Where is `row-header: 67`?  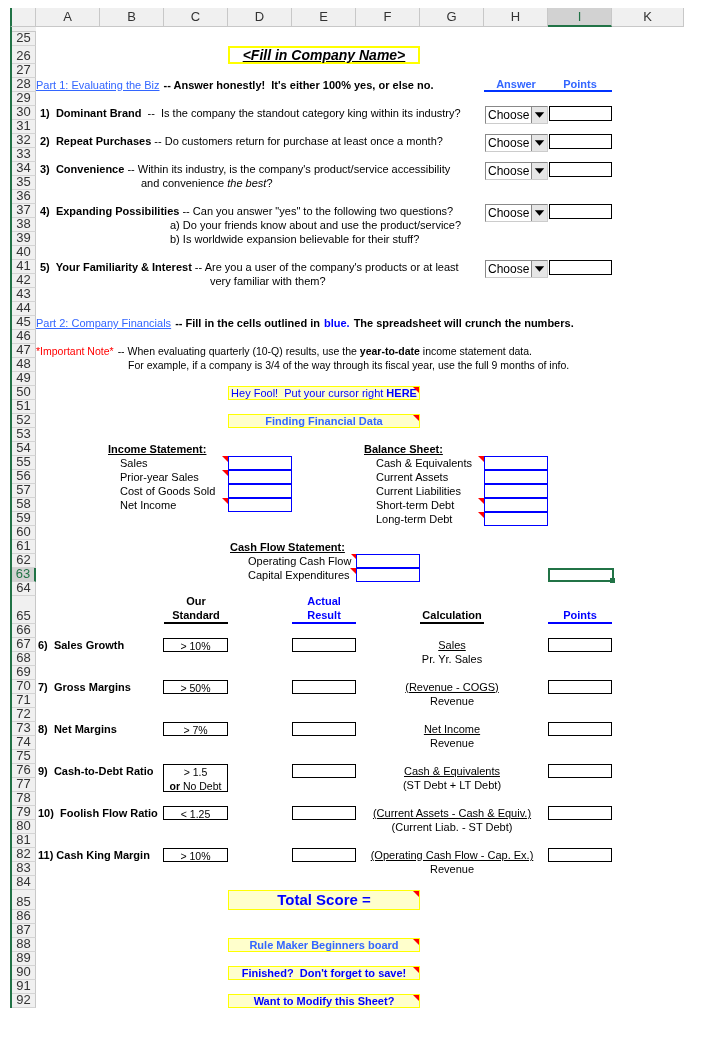
row-header: 67 is located at coordinates (24, 645).